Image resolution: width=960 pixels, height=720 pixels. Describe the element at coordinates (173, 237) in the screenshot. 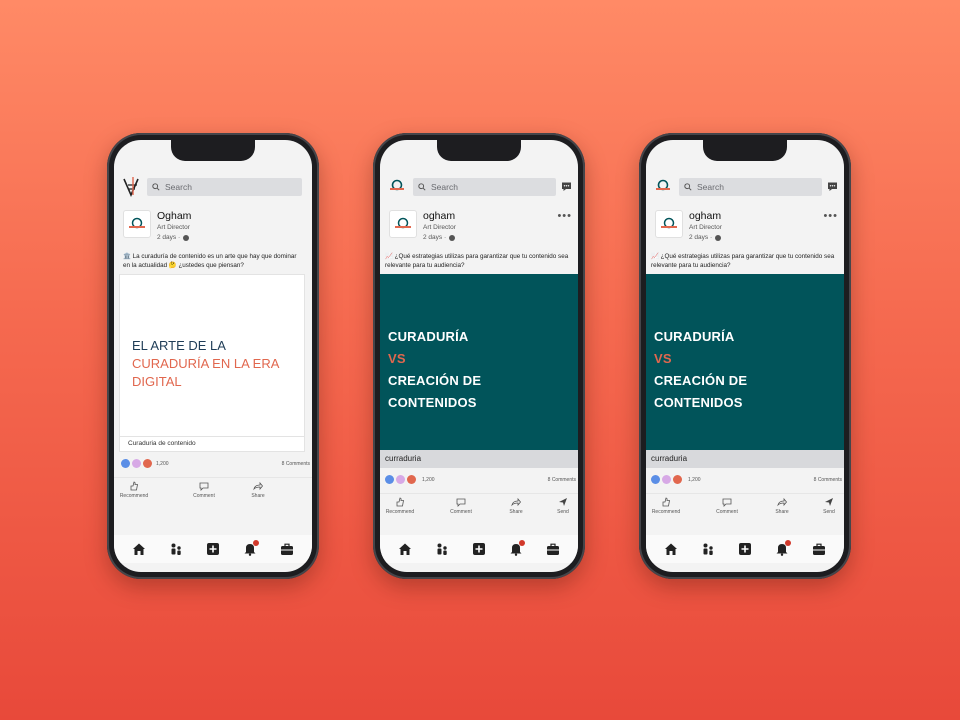

I see `post-time: 2 days ·` at that location.